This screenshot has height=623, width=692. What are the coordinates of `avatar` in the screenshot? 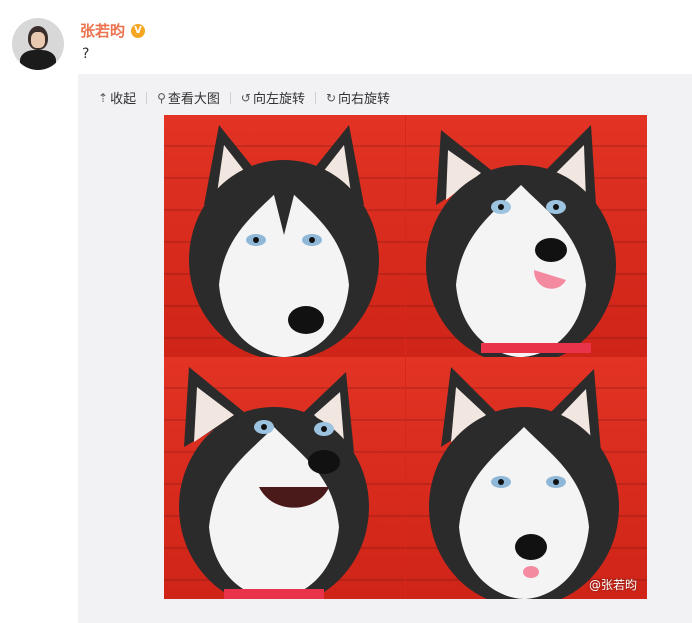 It's located at (38, 44).